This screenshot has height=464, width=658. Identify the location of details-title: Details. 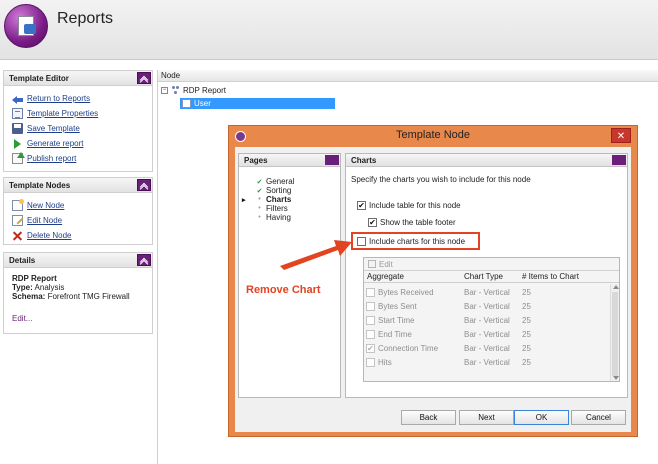
(22, 260).